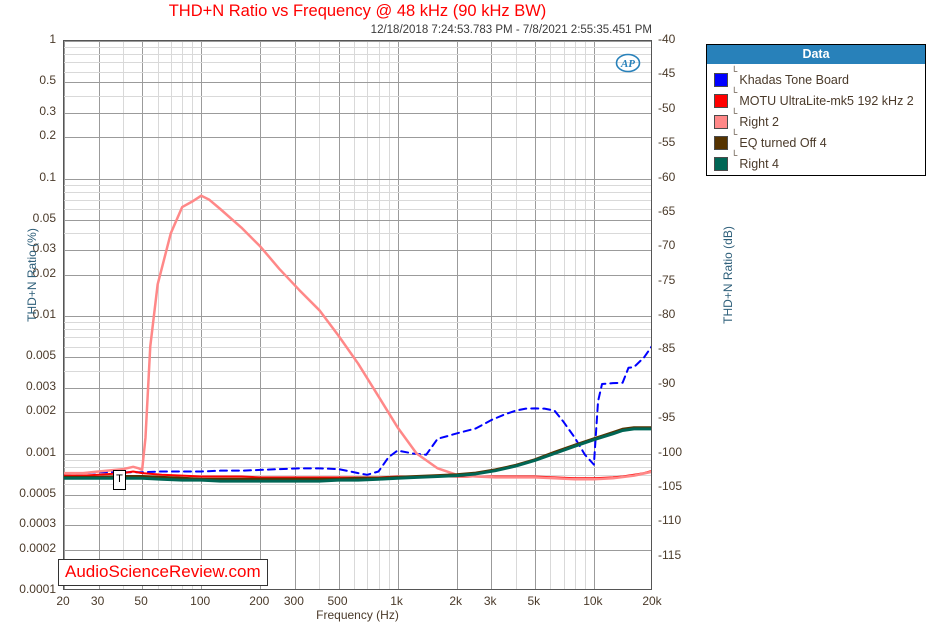  I want to click on y-tick-label-left: 0.0003, so click(37, 523).